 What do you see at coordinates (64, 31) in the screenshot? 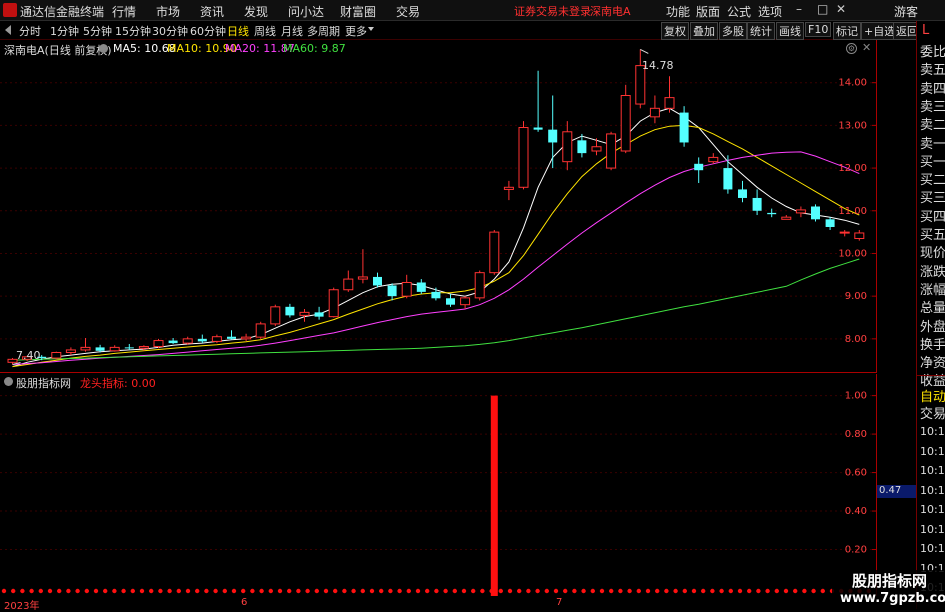
I see `period-1min: 1分钟` at bounding box center [64, 31].